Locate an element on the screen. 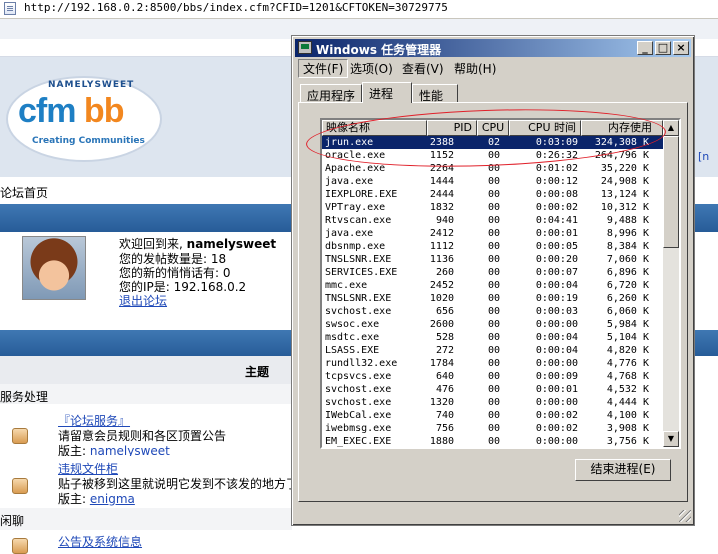 The width and height of the screenshot is (718, 554). process-row: mmc.exe 2452 00 0:00:04 6,720 K is located at coordinates (492, 285).